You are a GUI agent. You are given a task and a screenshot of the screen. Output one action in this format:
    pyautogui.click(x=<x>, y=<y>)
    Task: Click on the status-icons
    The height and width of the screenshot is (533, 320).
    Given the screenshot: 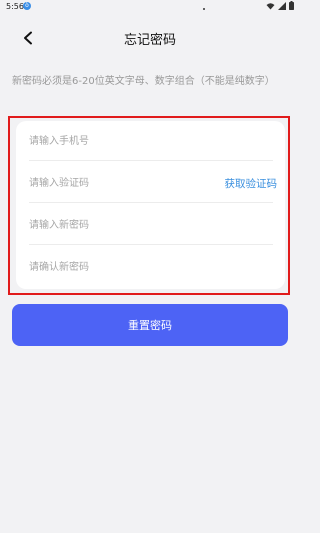 What is the action you would take?
    pyautogui.click(x=280, y=5)
    